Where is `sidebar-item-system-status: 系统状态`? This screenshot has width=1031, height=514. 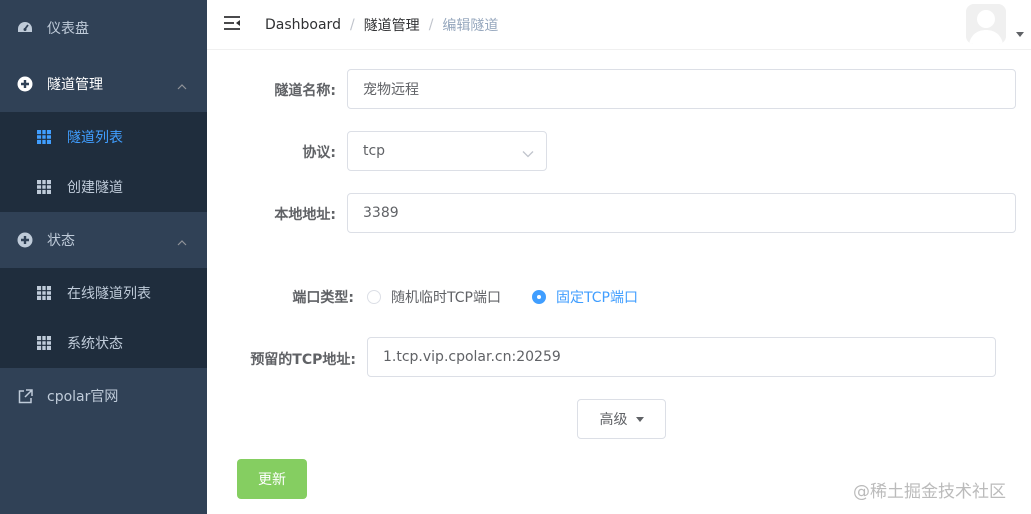
sidebar-item-system-status: 系统状态 is located at coordinates (103, 343).